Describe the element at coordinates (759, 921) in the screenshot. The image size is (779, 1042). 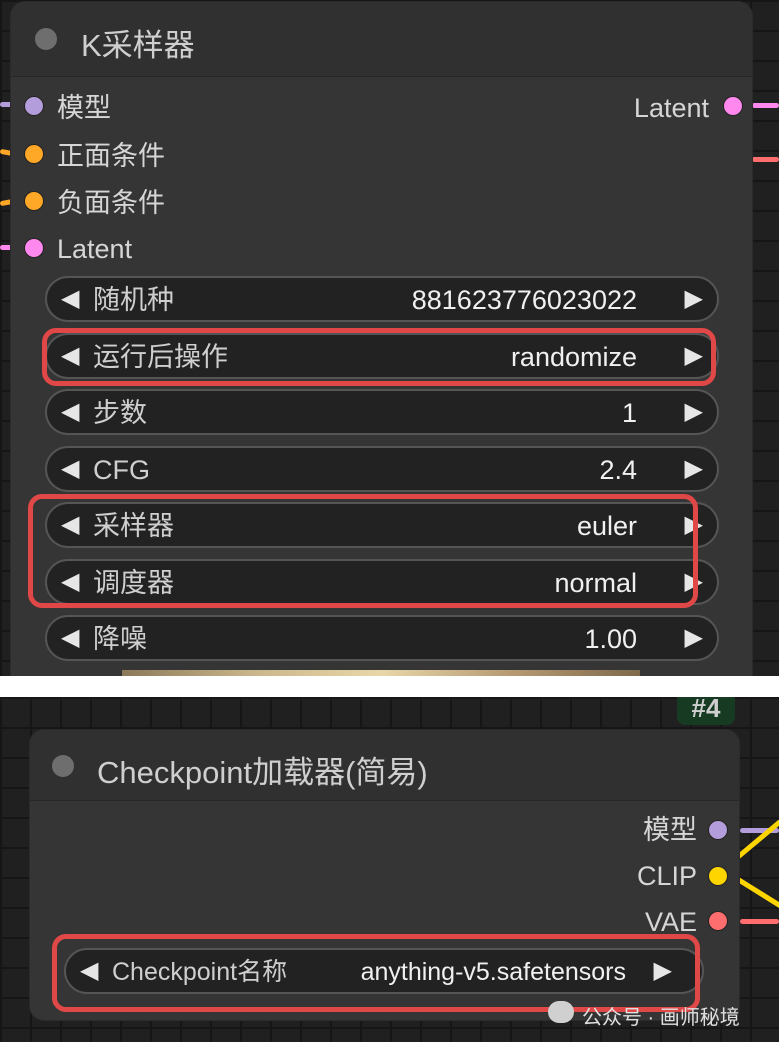
I see `wire-vae-out` at that location.